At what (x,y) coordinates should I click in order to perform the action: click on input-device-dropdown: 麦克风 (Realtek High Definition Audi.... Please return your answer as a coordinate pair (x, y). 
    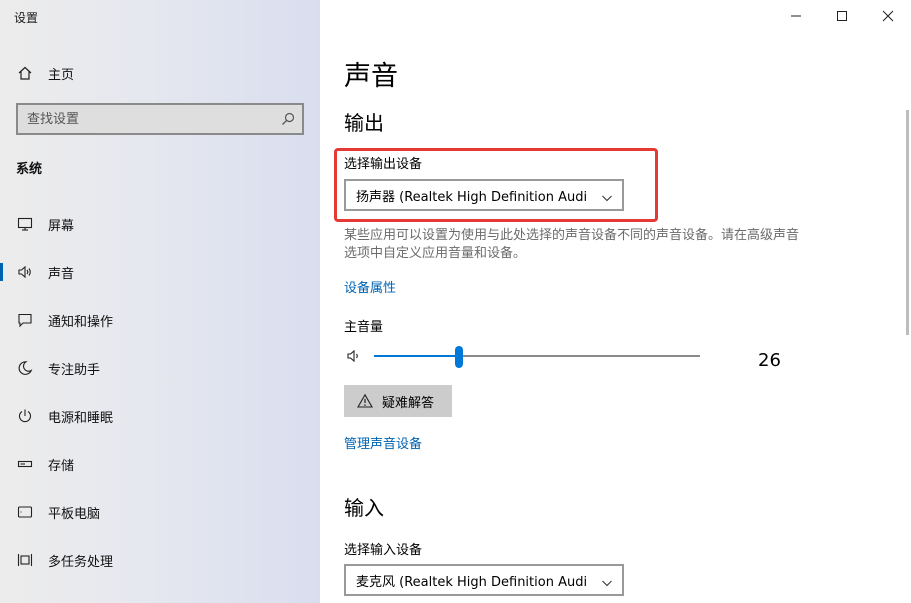
    Looking at the image, I should click on (484, 580).